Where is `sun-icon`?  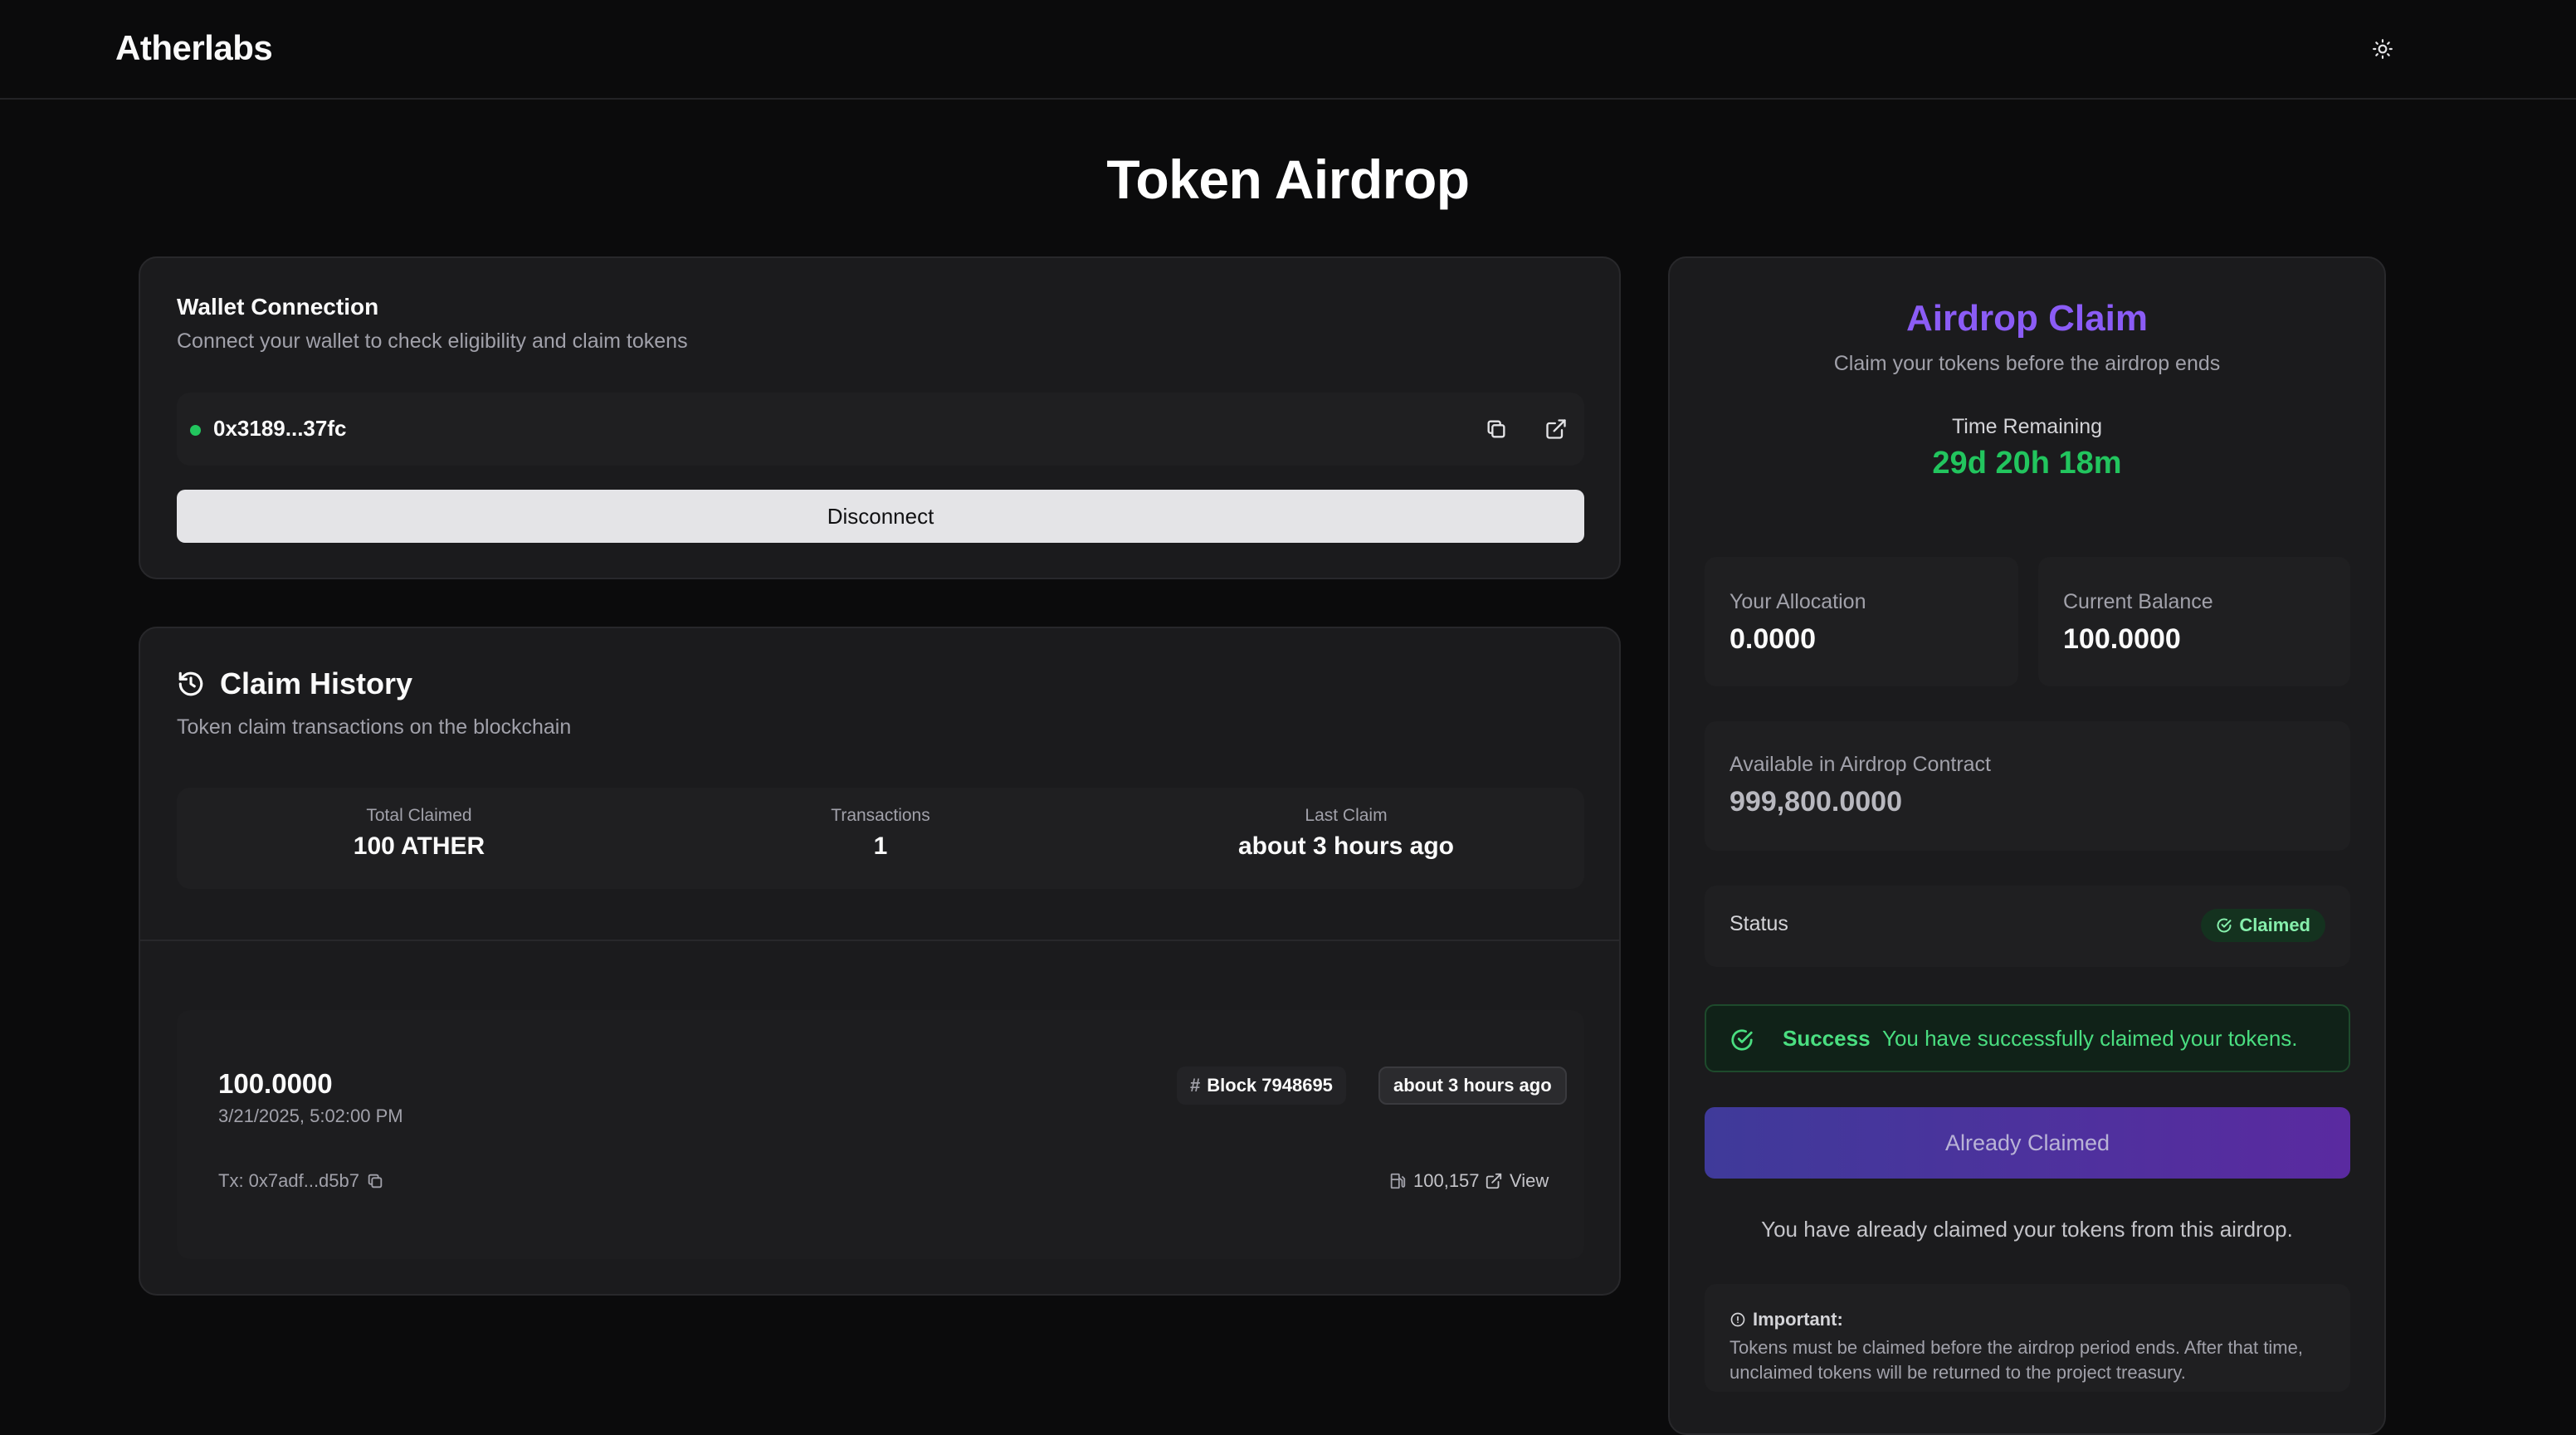 sun-icon is located at coordinates (2383, 49).